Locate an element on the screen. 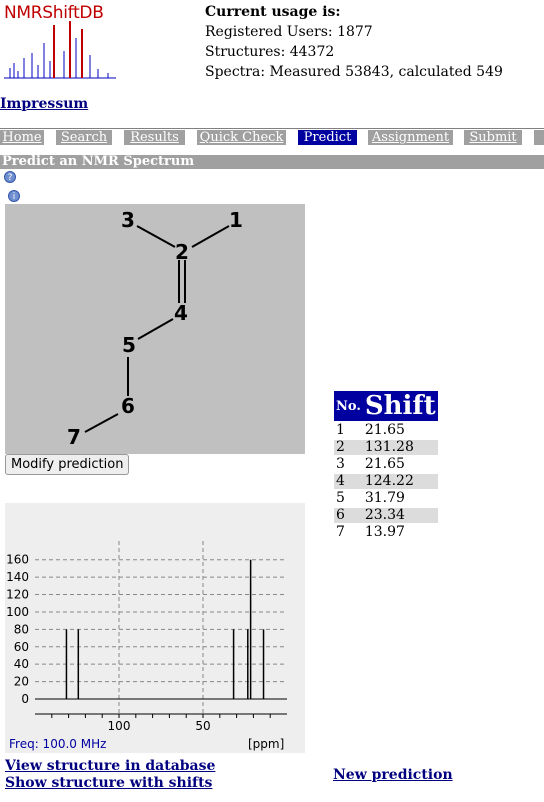  spectra-count: Spectra: Measured 53843, calculated 549 is located at coordinates (354, 72).